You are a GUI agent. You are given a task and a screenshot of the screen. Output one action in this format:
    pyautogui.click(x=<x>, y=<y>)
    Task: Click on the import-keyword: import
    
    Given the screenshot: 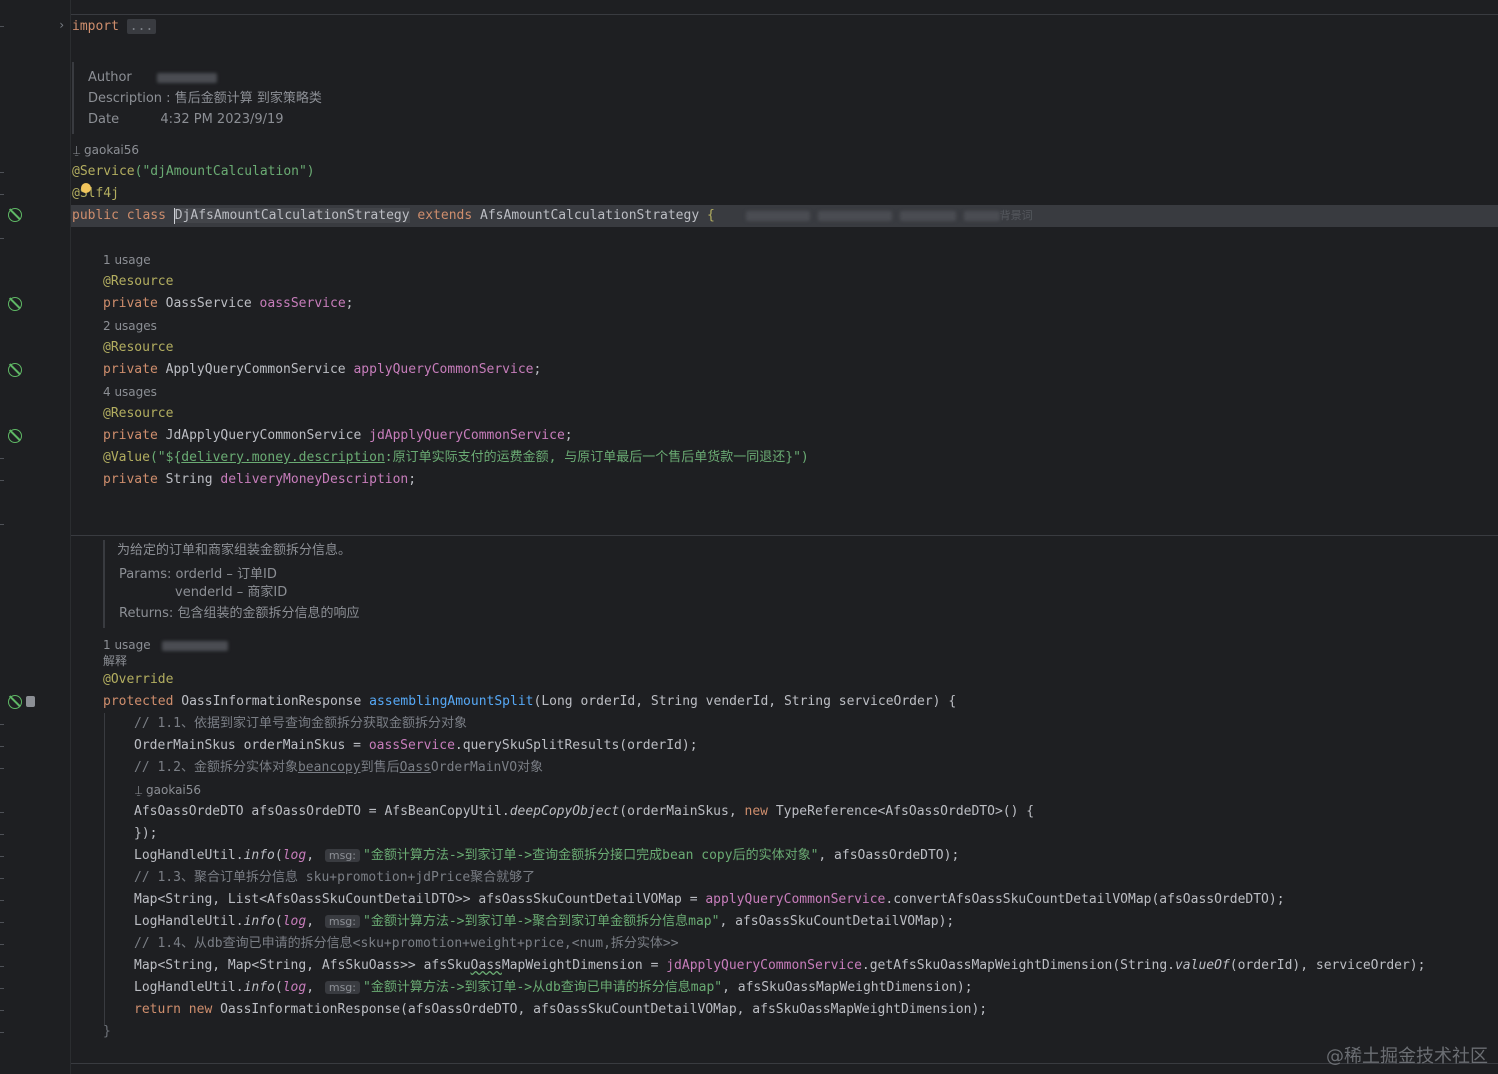 What is the action you would take?
    pyautogui.click(x=95, y=26)
    